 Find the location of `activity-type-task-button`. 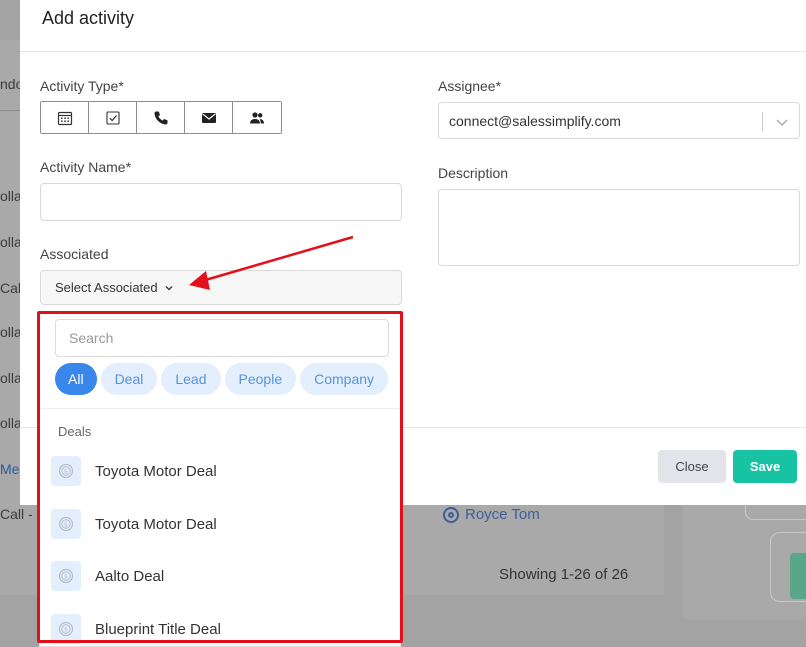

activity-type-task-button is located at coordinates (113, 117).